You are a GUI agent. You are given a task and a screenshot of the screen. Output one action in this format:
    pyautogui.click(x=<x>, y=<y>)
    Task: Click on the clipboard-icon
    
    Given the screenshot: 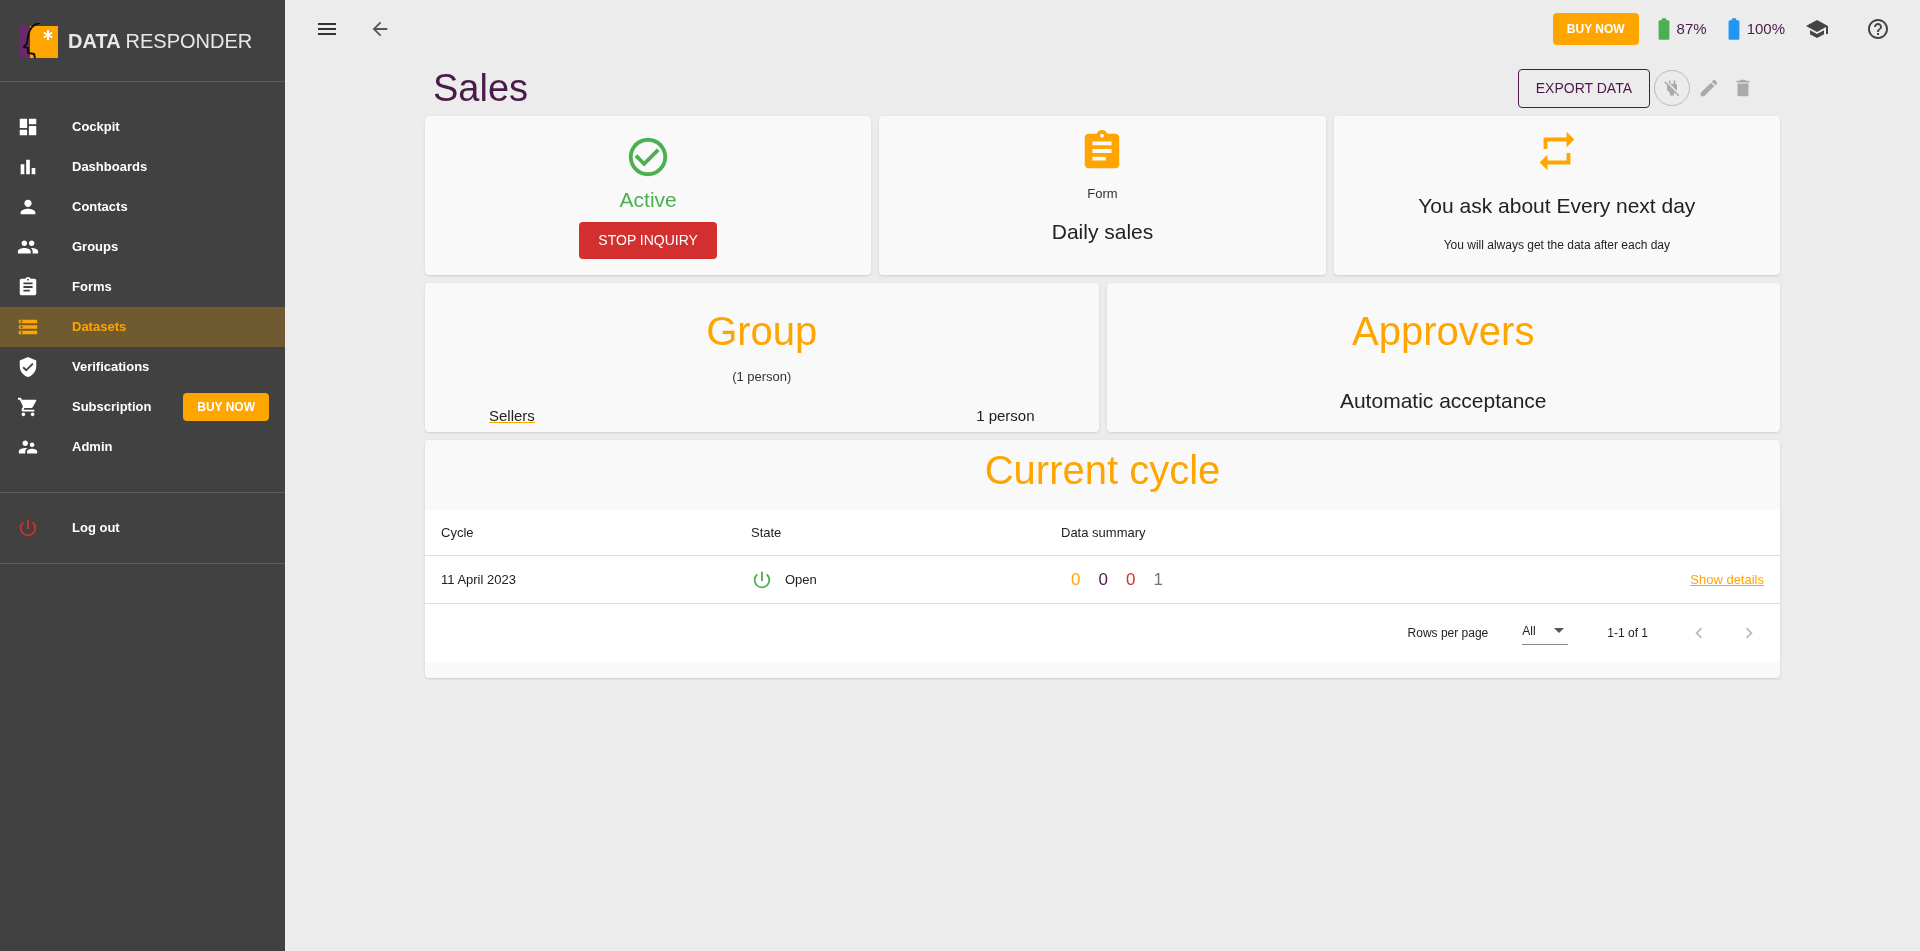 What is the action you would take?
    pyautogui.click(x=28, y=287)
    